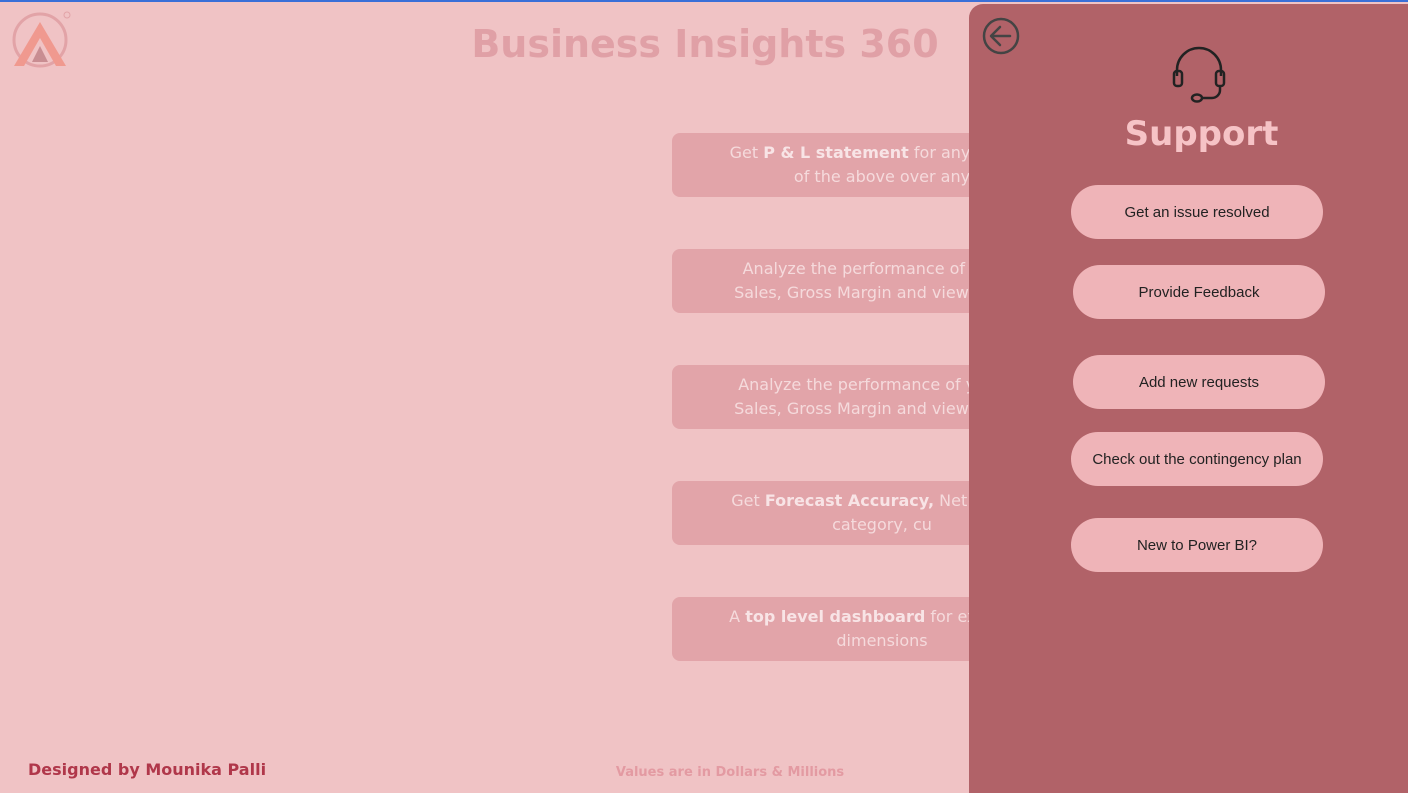  What do you see at coordinates (1199, 382) in the screenshot?
I see `add-new-requests-button: Add new requests` at bounding box center [1199, 382].